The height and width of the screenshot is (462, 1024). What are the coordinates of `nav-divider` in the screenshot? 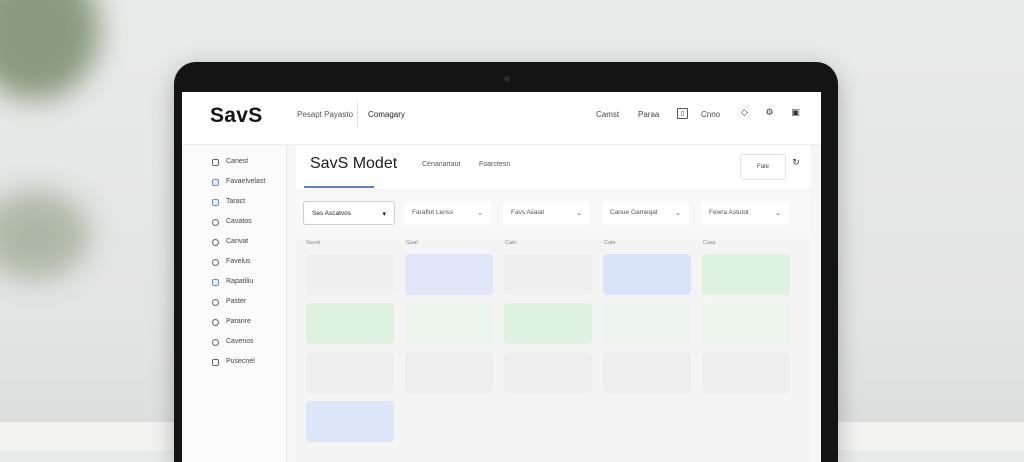 It's located at (357, 115).